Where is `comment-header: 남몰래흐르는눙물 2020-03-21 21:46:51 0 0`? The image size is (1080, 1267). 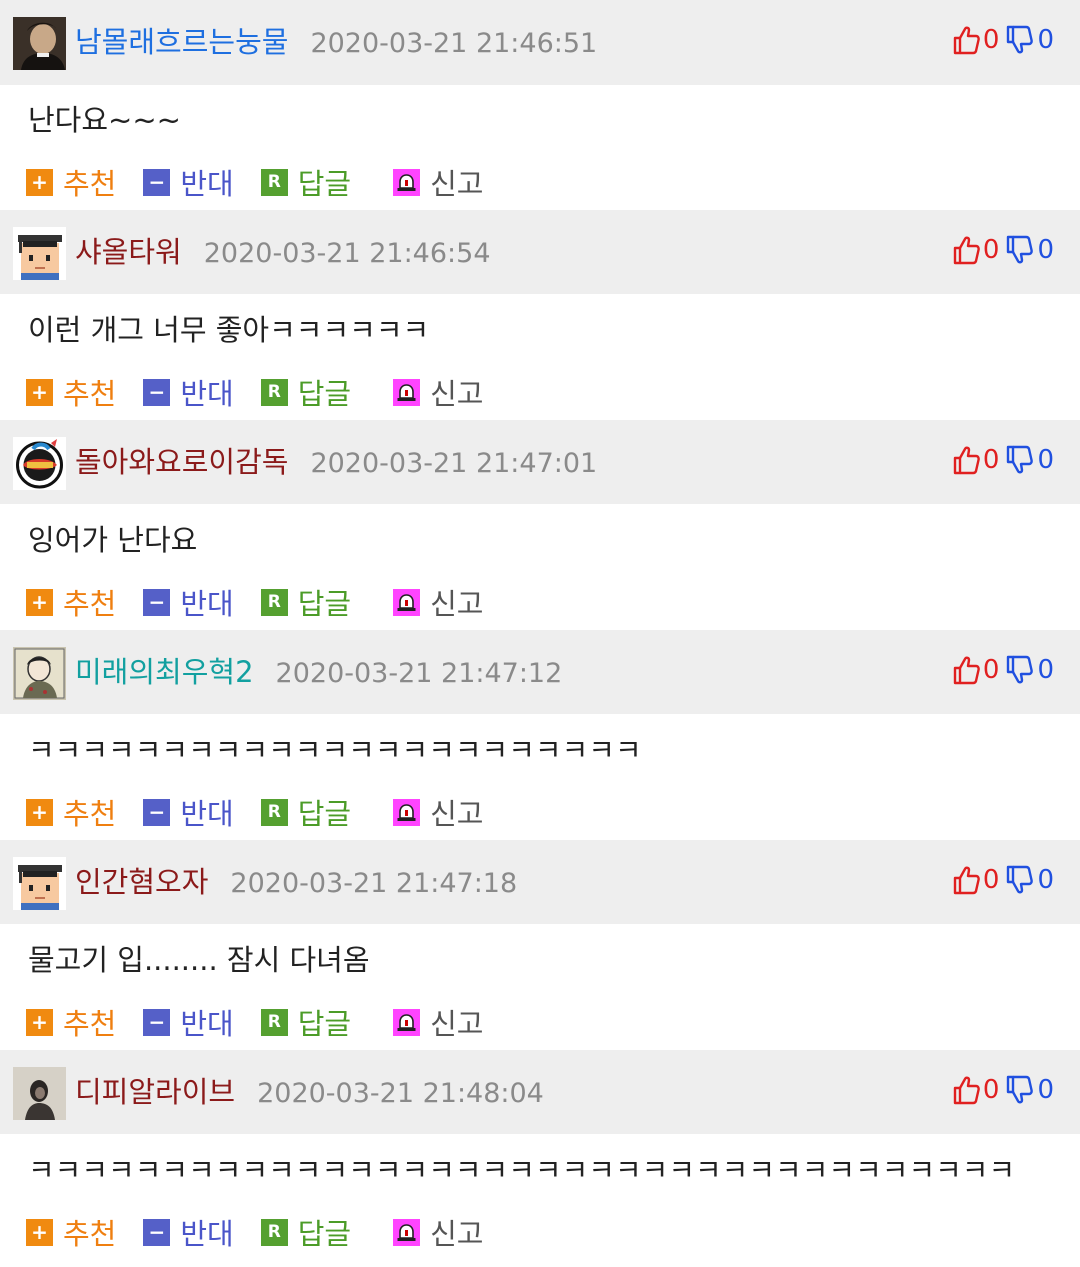
comment-header: 남몰래흐르는눙물 2020-03-21 21:46:51 0 0 is located at coordinates (540, 42).